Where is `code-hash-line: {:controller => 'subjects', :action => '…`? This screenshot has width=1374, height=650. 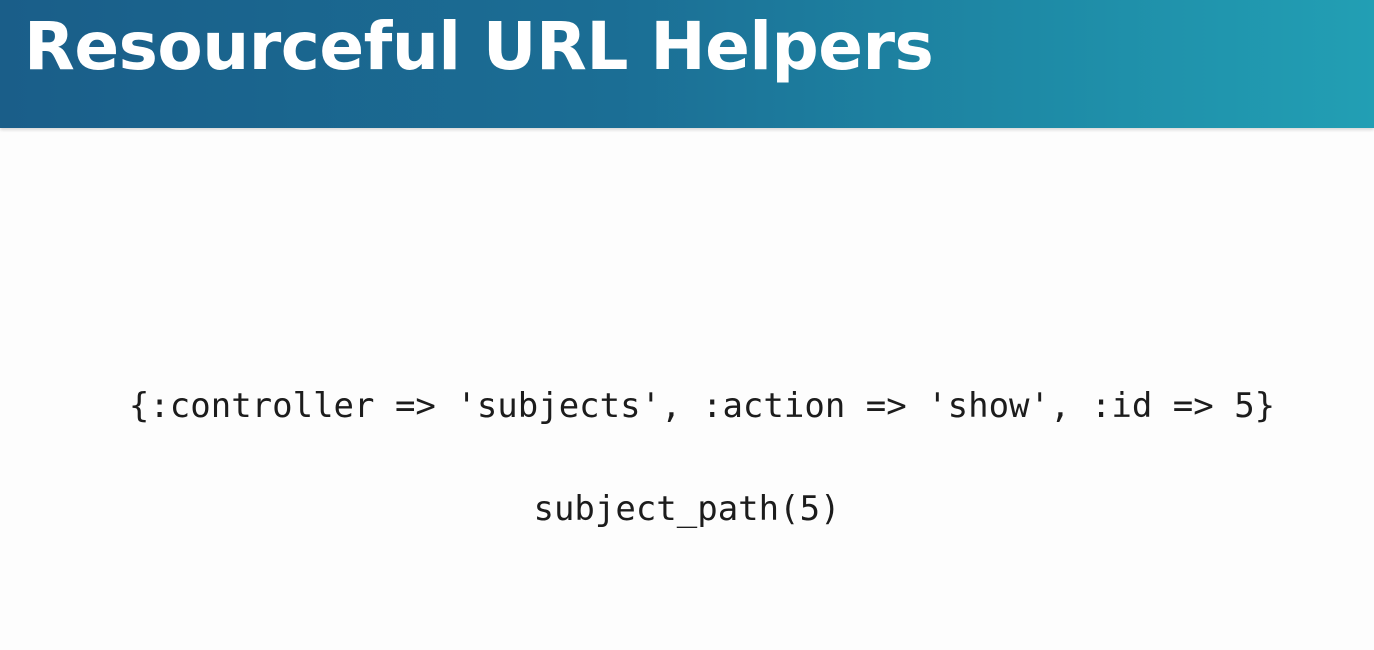 code-hash-line: {:controller => 'subjects', :action => '… is located at coordinates (702, 406).